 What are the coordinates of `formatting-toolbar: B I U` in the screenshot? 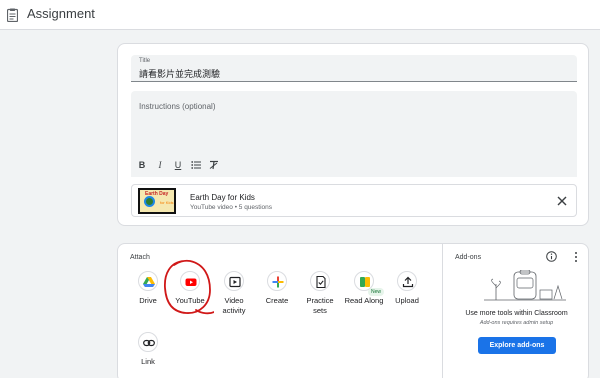 It's located at (178, 165).